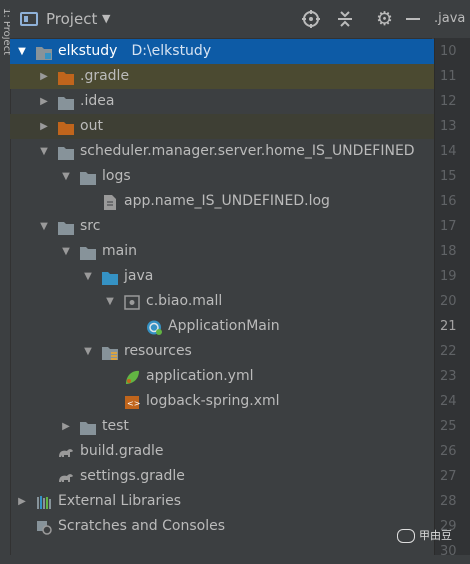 This screenshot has width=470, height=564. What do you see at coordinates (122, 451) in the screenshot?
I see `tree-row-label: build.gradle` at bounding box center [122, 451].